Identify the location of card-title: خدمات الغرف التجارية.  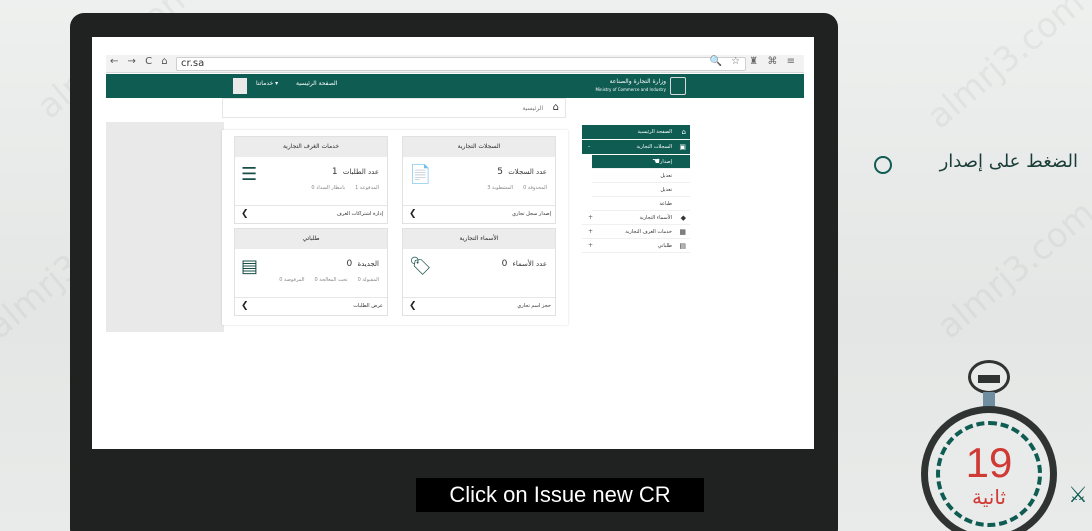
(311, 147).